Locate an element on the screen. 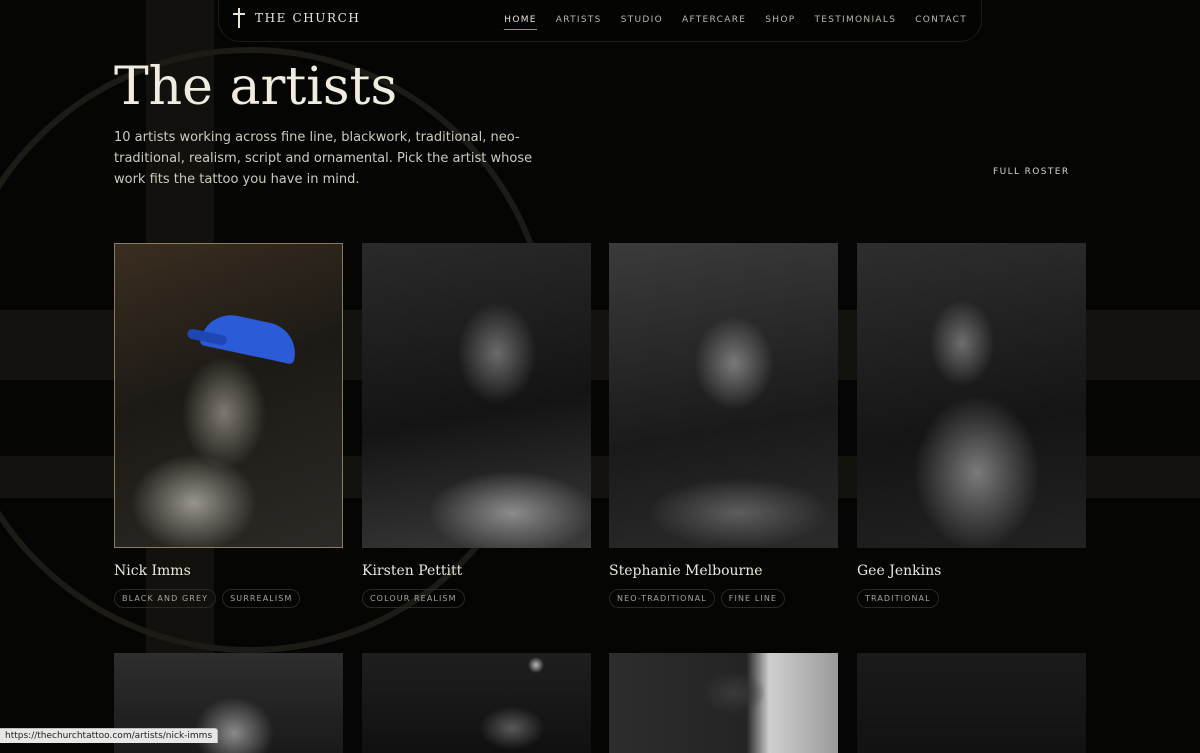 Image resolution: width=1200 pixels, height=753 pixels. full-roster-link: FULL ROSTER is located at coordinates (1031, 172).